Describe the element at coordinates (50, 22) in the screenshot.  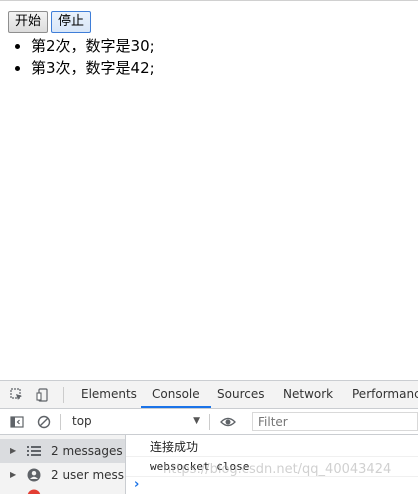
I see `button-row: 开始 停止` at that location.